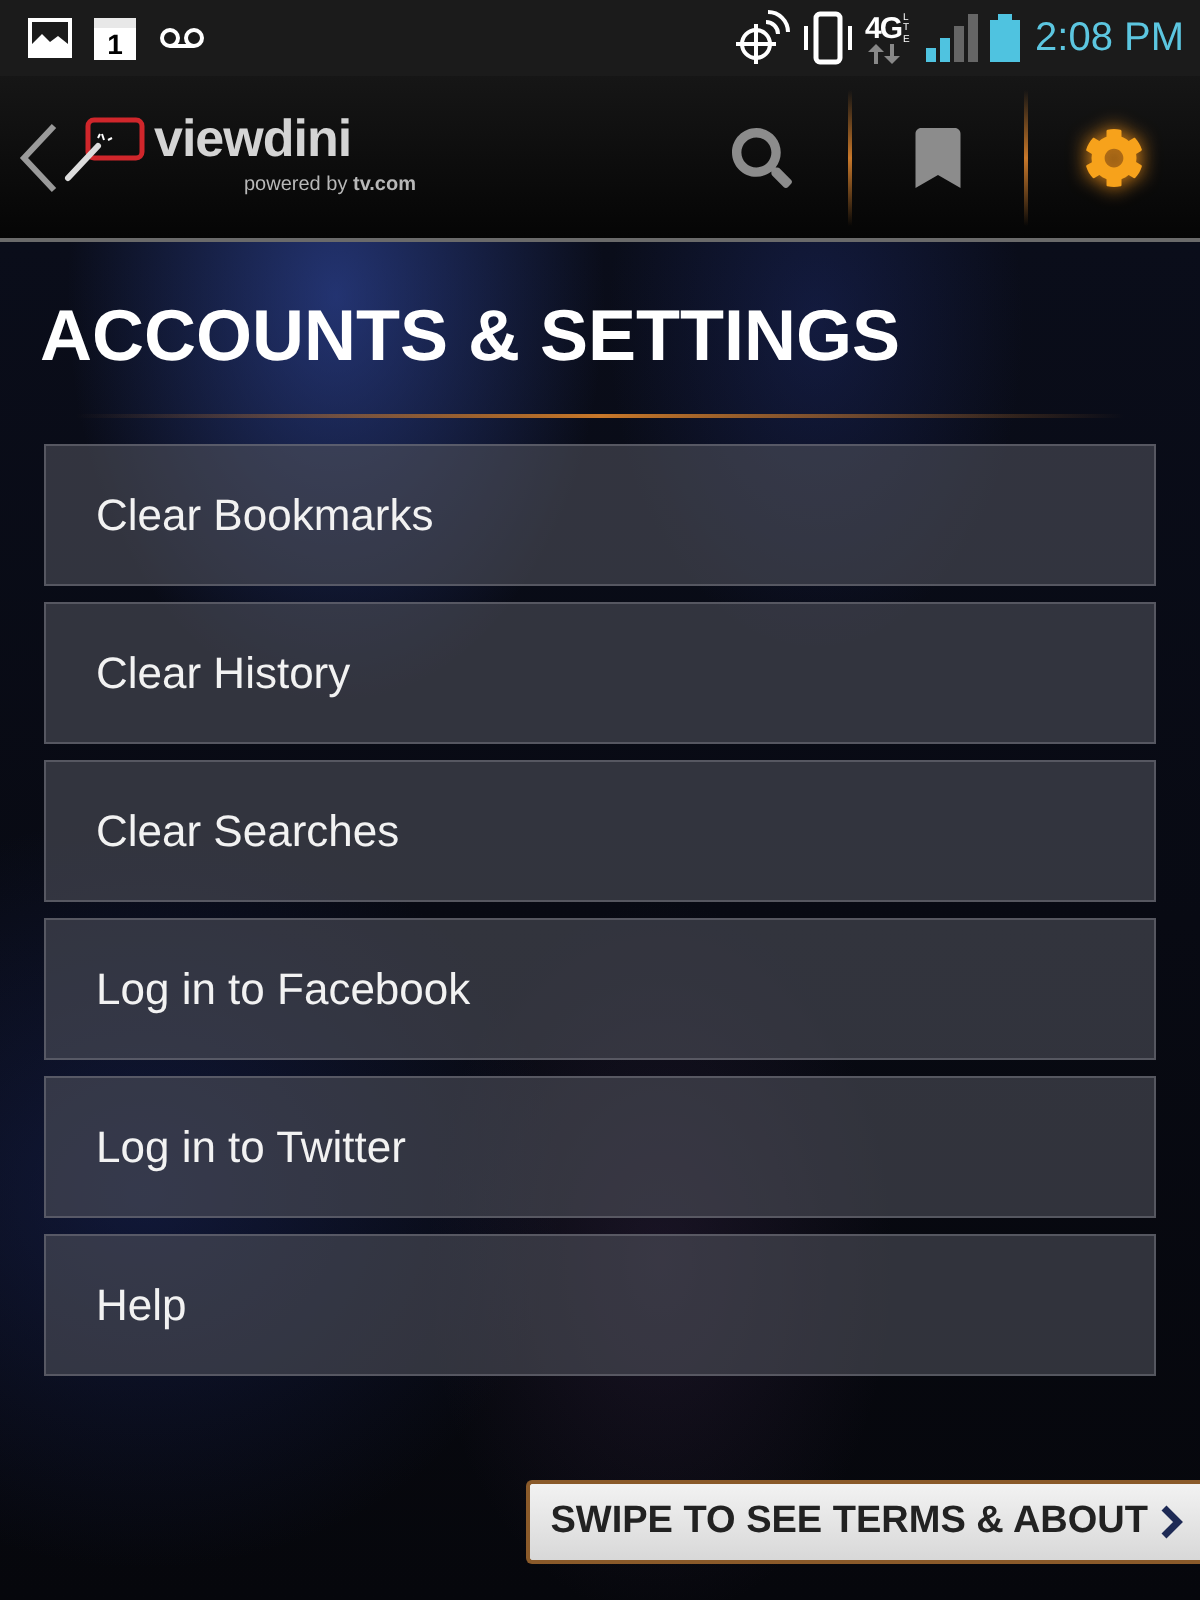 The width and height of the screenshot is (1200, 1600). What do you see at coordinates (115, 38) in the screenshot?
I see `calendar-notification: 1` at bounding box center [115, 38].